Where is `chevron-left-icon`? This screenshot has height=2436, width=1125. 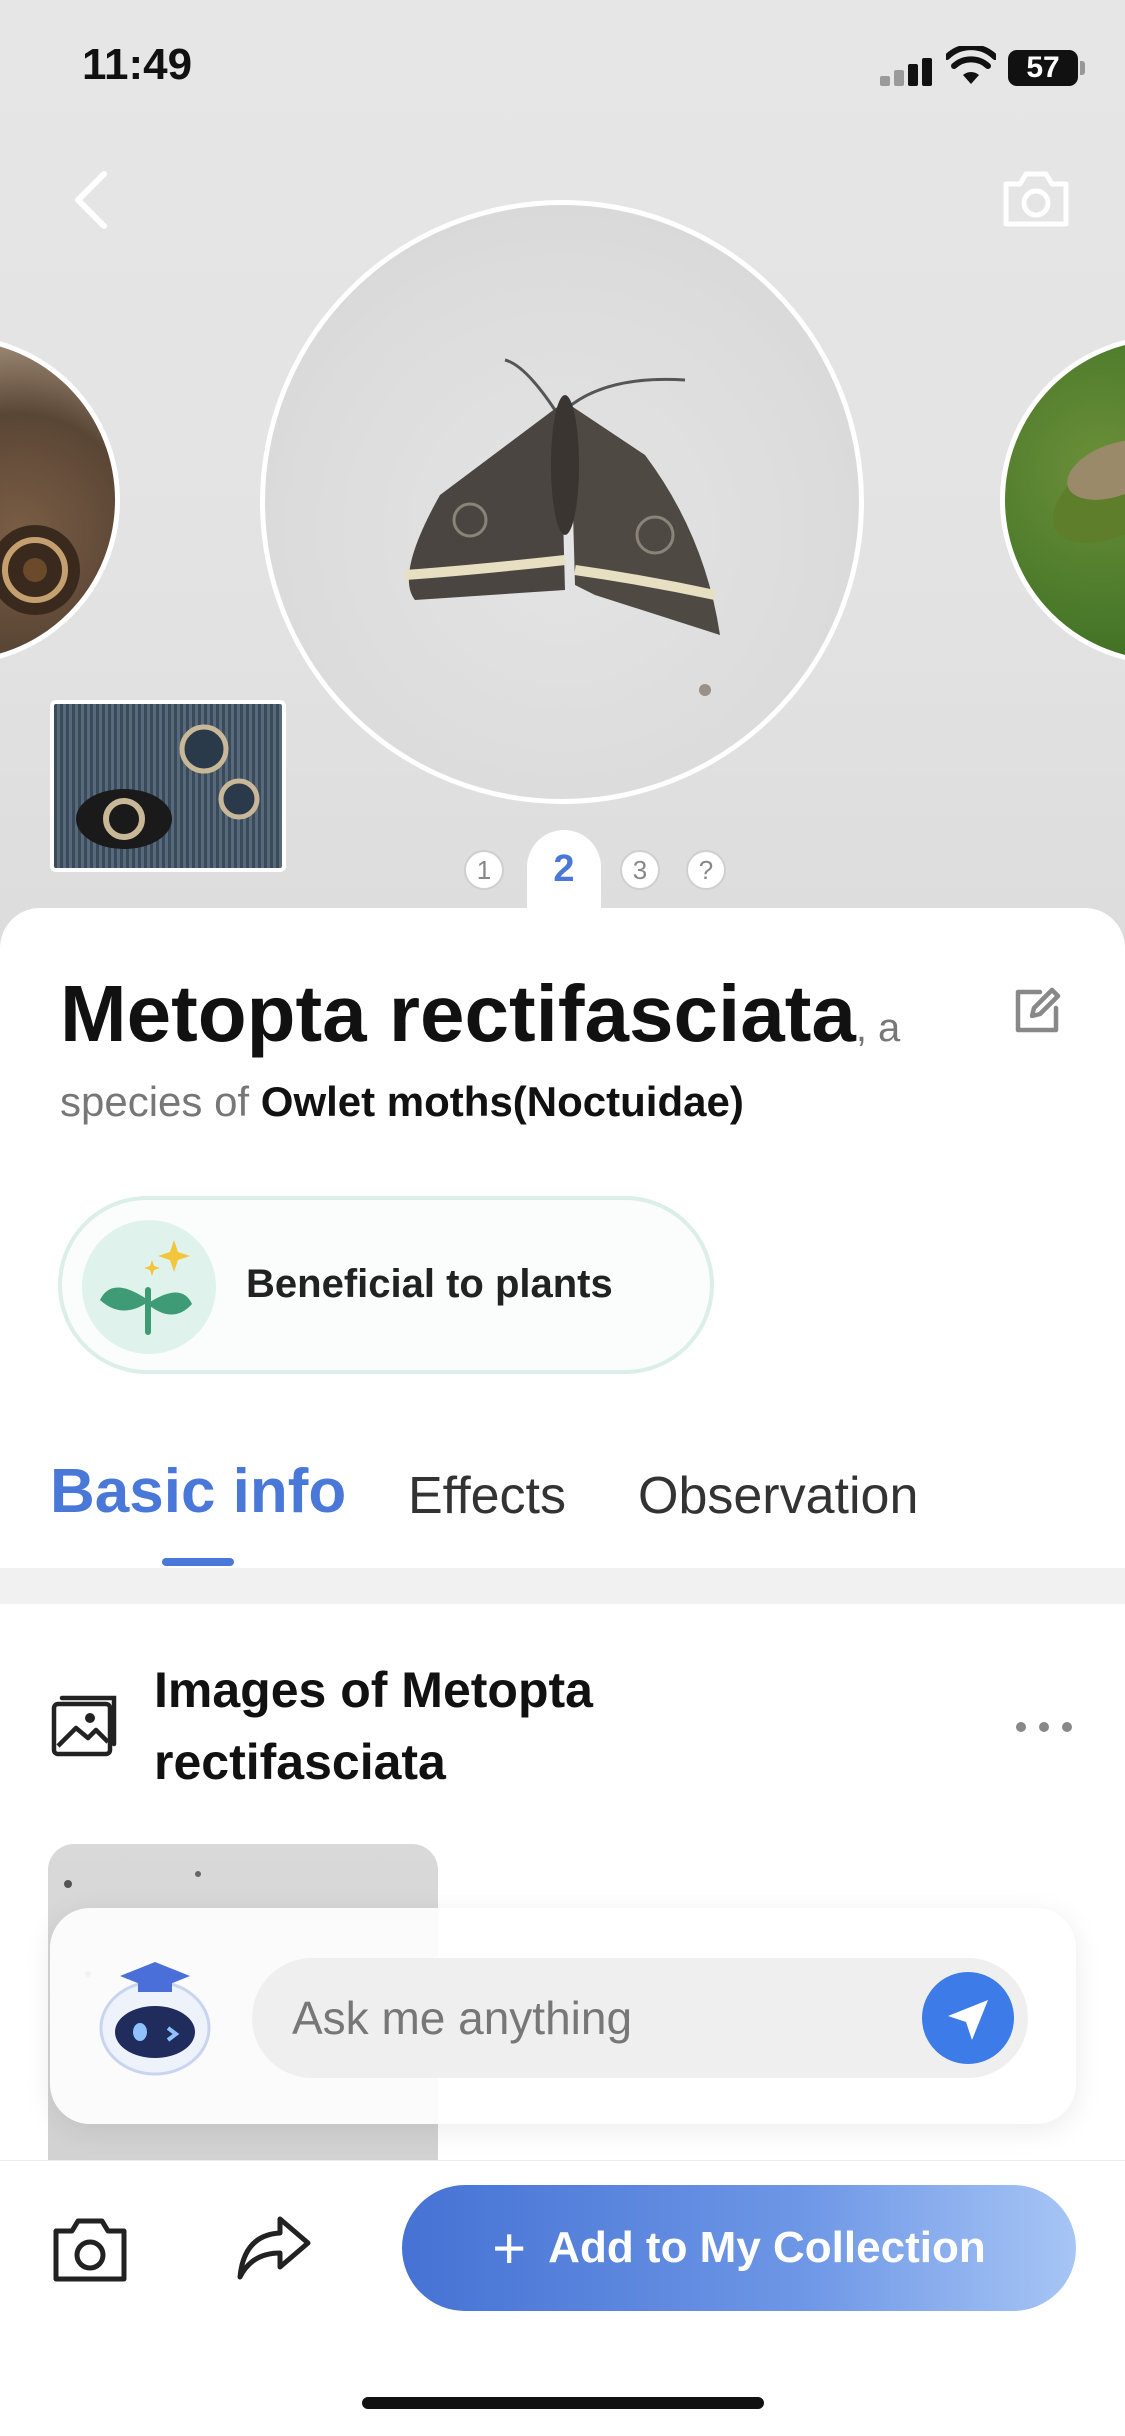
chevron-left-icon is located at coordinates (91, 200).